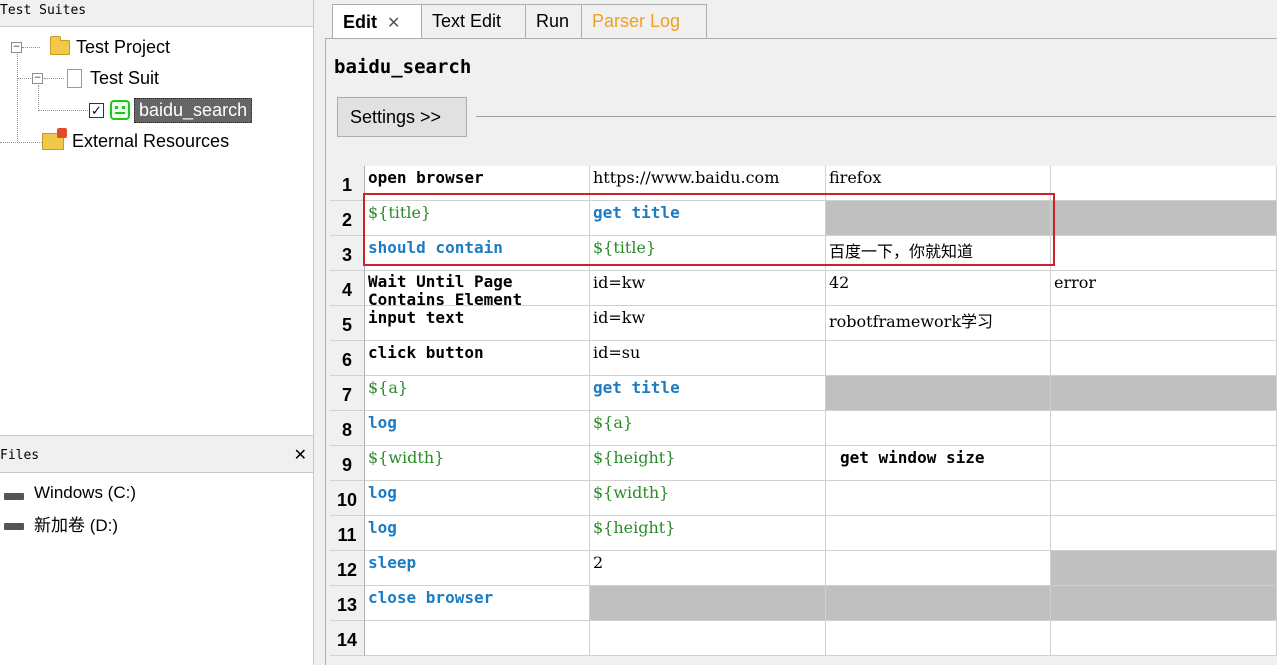 This screenshot has height=665, width=1277. I want to click on tab-edit: Edit ✕, so click(377, 21).